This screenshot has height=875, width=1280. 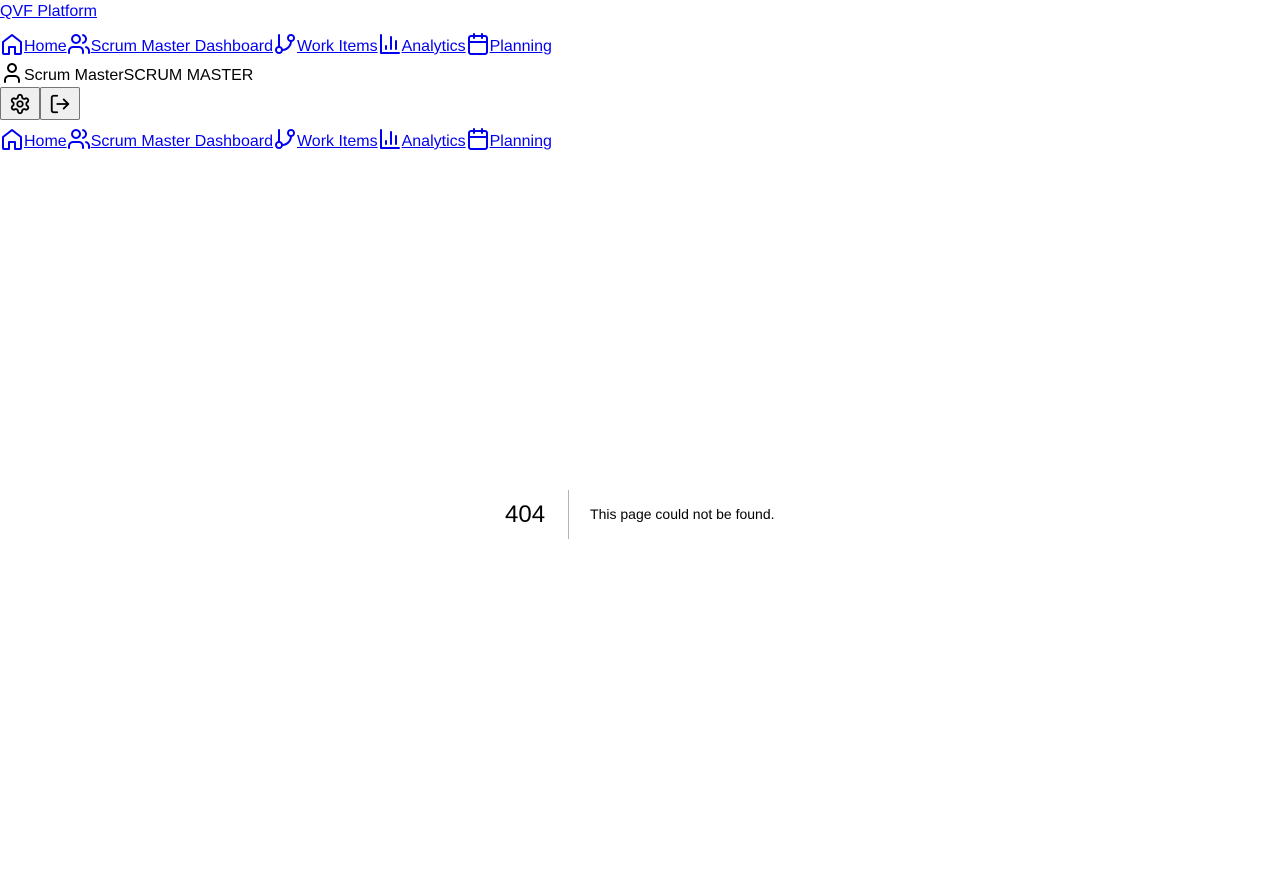 I want to click on mobile-nav-item-planning: Planning, so click(x=509, y=139).